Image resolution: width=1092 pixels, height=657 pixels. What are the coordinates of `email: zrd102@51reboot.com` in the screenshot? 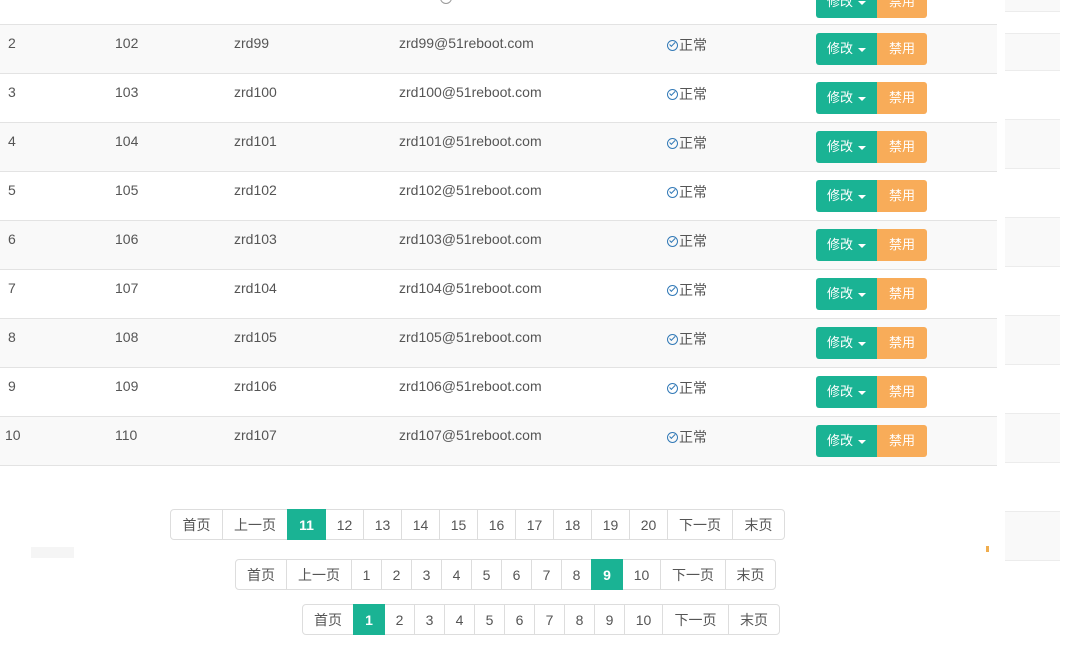 It's located at (470, 190).